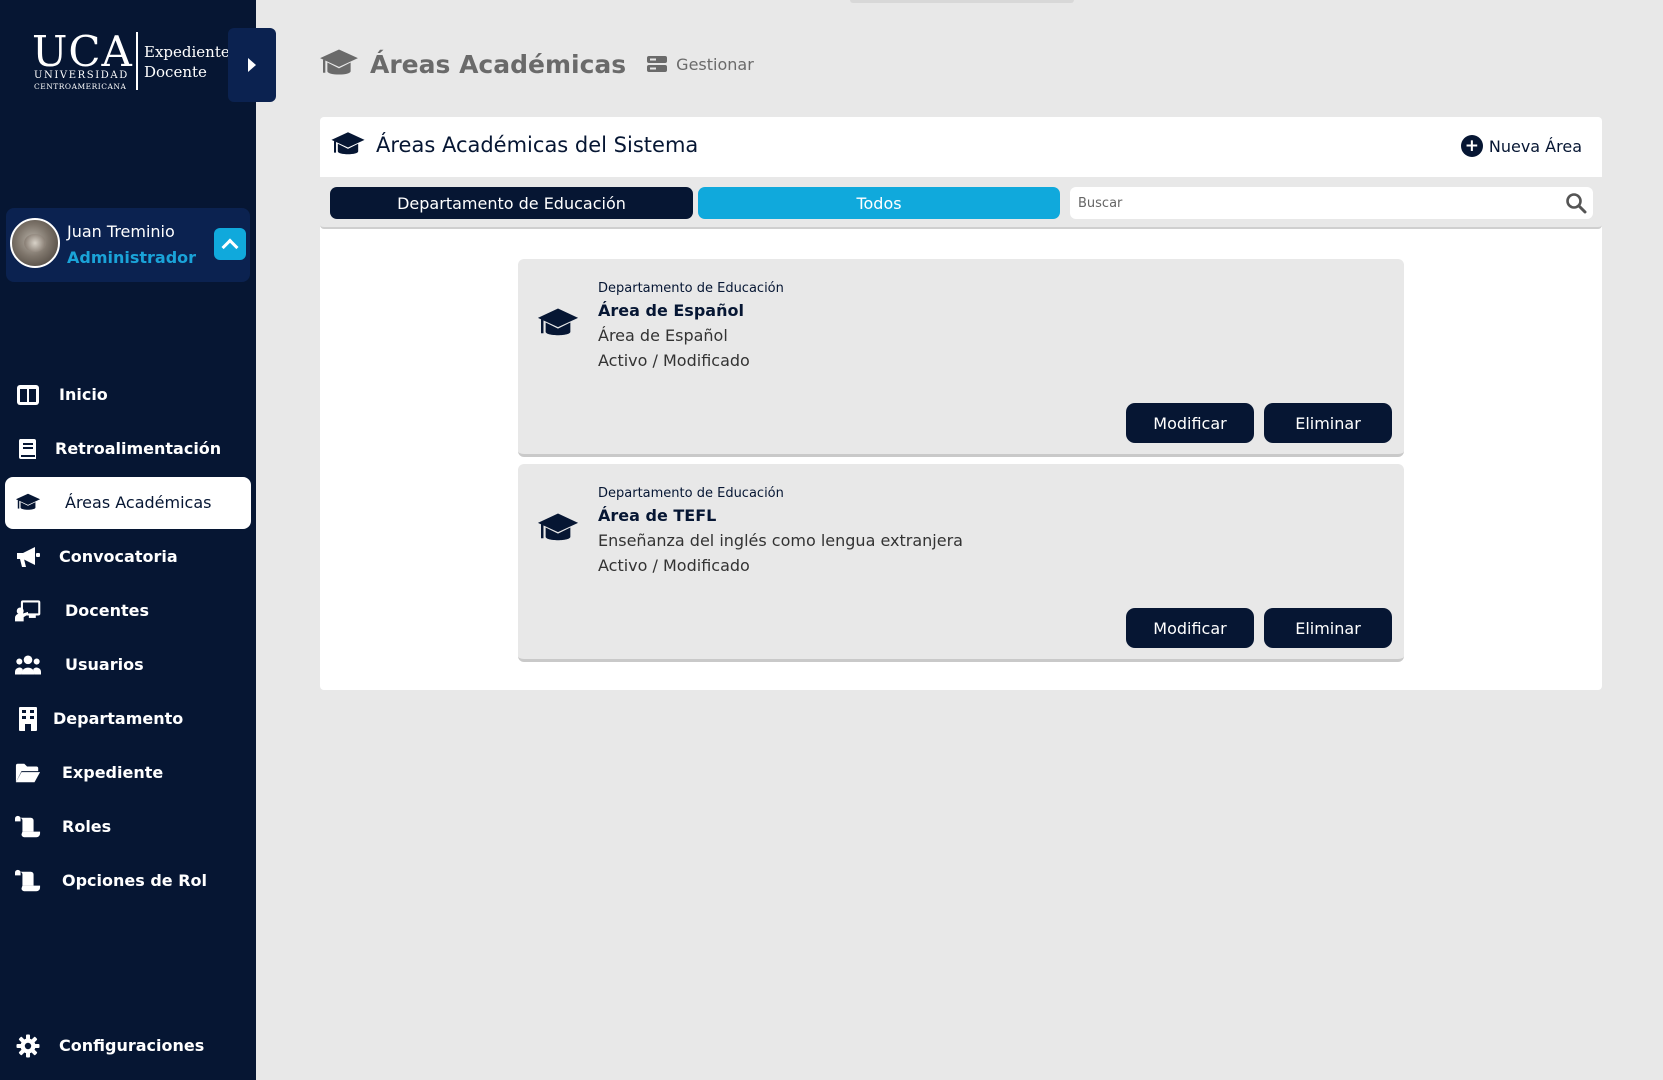 The height and width of the screenshot is (1080, 1663). Describe the element at coordinates (35, 243) in the screenshot. I see `avatar` at that location.